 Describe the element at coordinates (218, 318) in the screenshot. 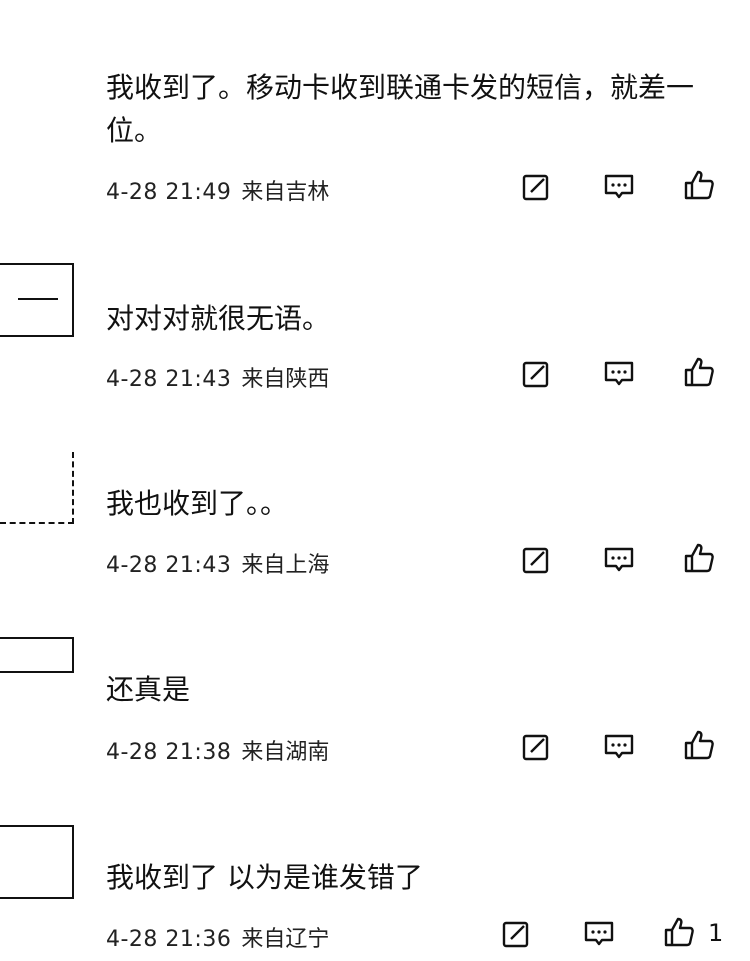

I see `comment-text: 对对对就很无语。` at that location.